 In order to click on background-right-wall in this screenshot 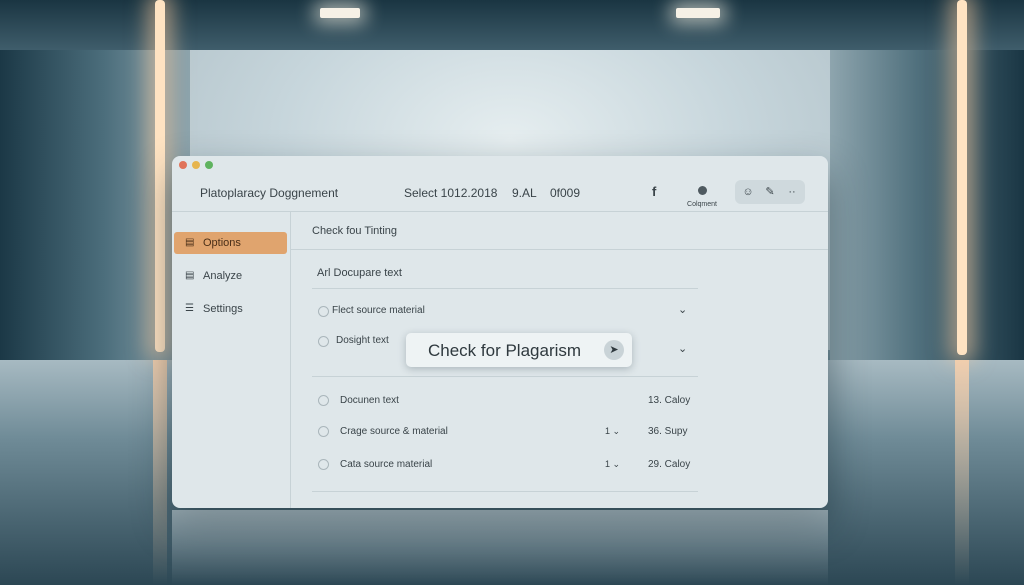, I will do `click(927, 200)`.